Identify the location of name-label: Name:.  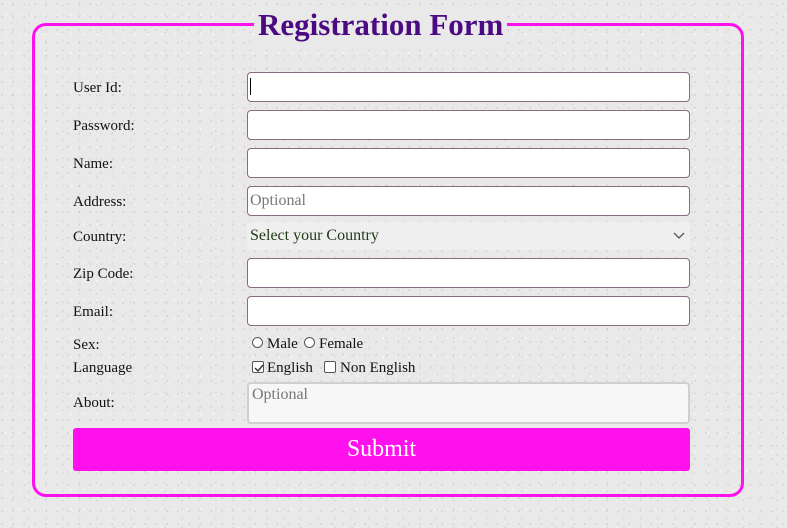
(93, 164).